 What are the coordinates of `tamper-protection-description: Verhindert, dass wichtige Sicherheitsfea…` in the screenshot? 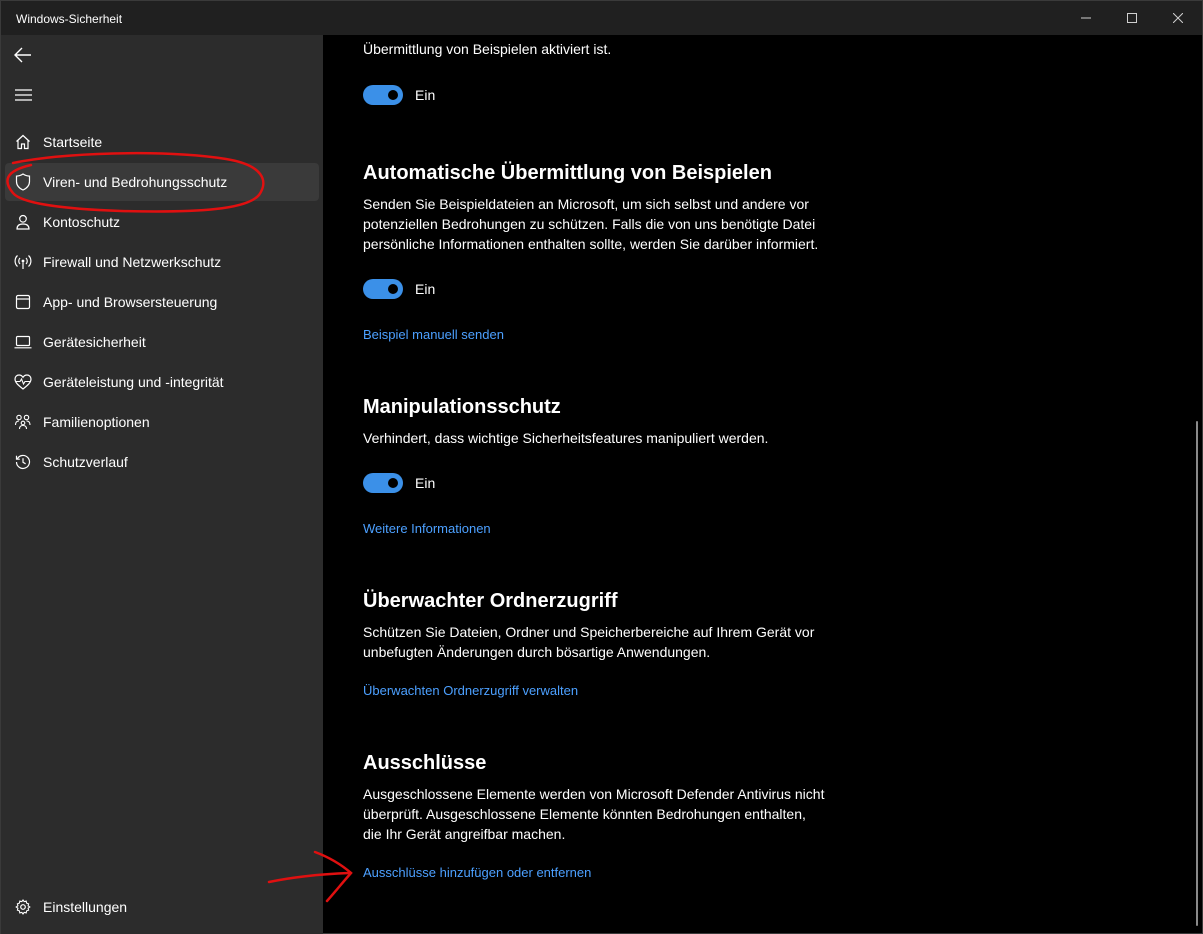 It's located at (613, 438).